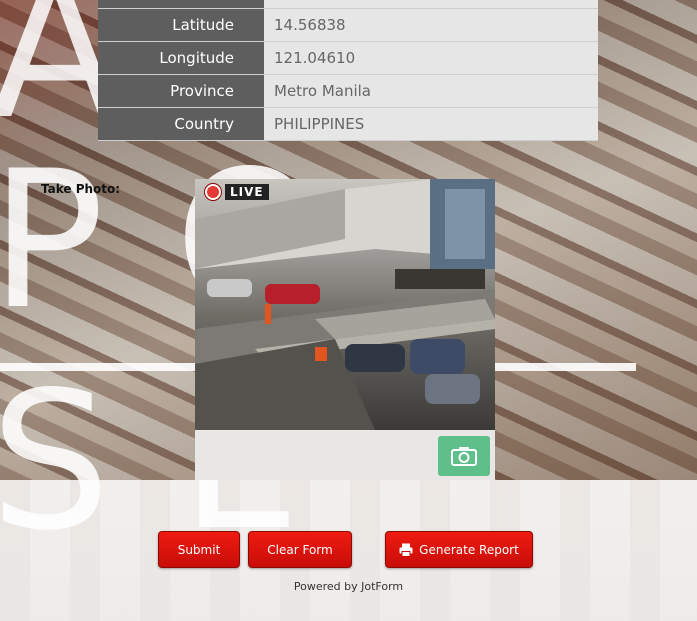 The height and width of the screenshot is (621, 697). I want to click on table-row: Province Metro Manila, so click(348, 91).